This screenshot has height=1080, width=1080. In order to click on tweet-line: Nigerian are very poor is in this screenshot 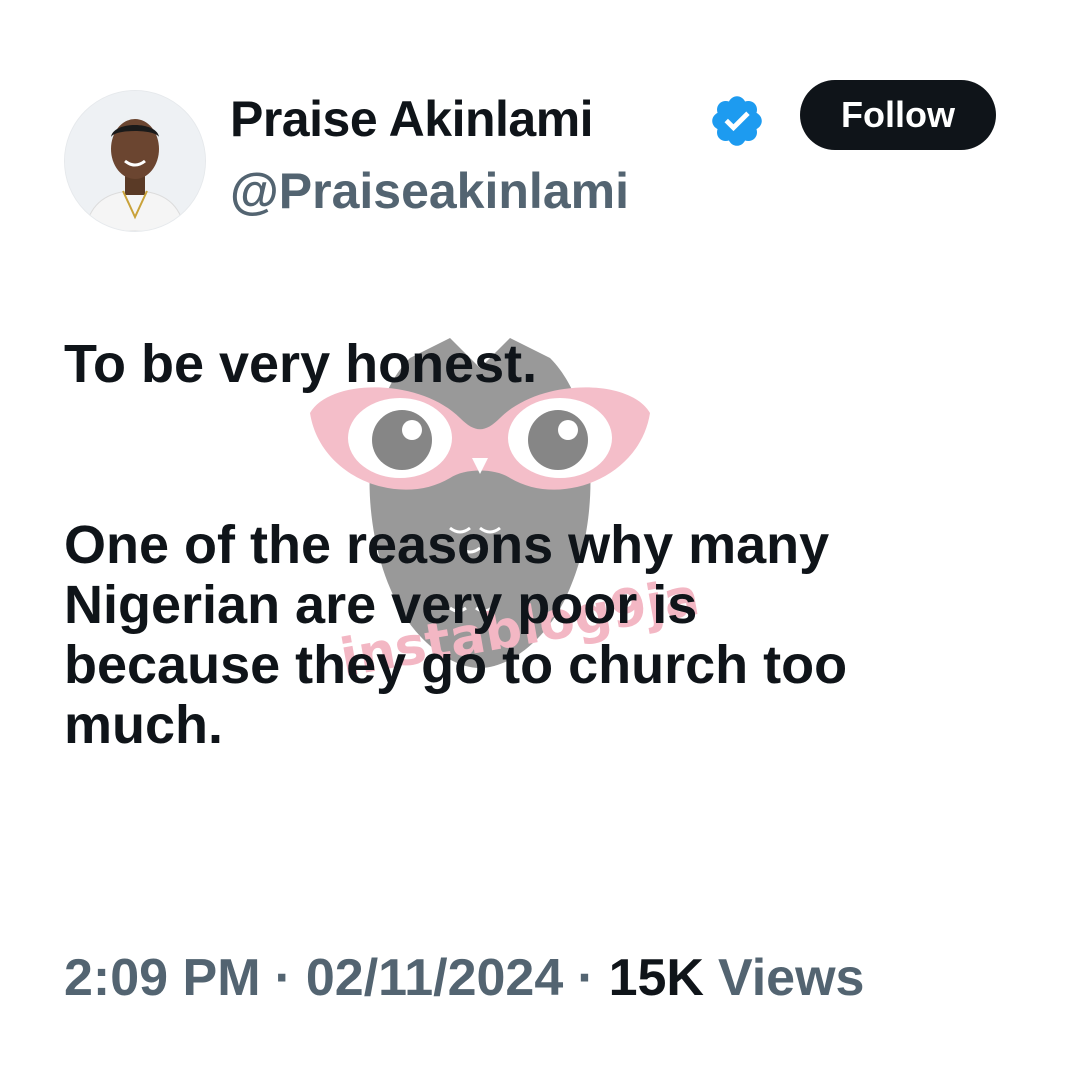, I will do `click(381, 605)`.